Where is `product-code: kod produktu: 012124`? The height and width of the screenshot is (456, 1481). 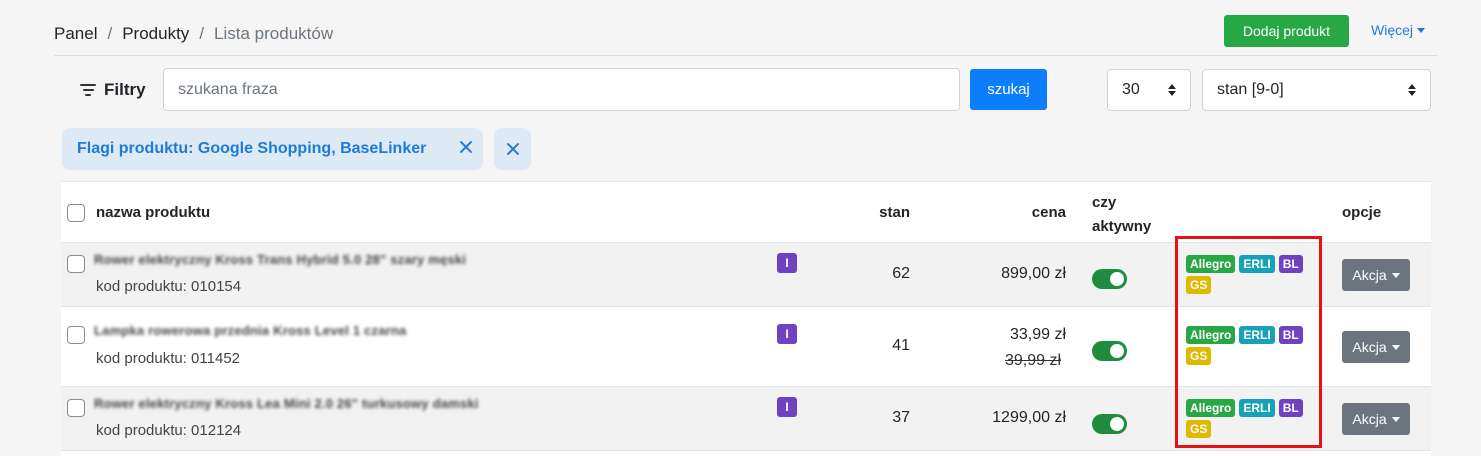 product-code: kod produktu: 012124 is located at coordinates (169, 430).